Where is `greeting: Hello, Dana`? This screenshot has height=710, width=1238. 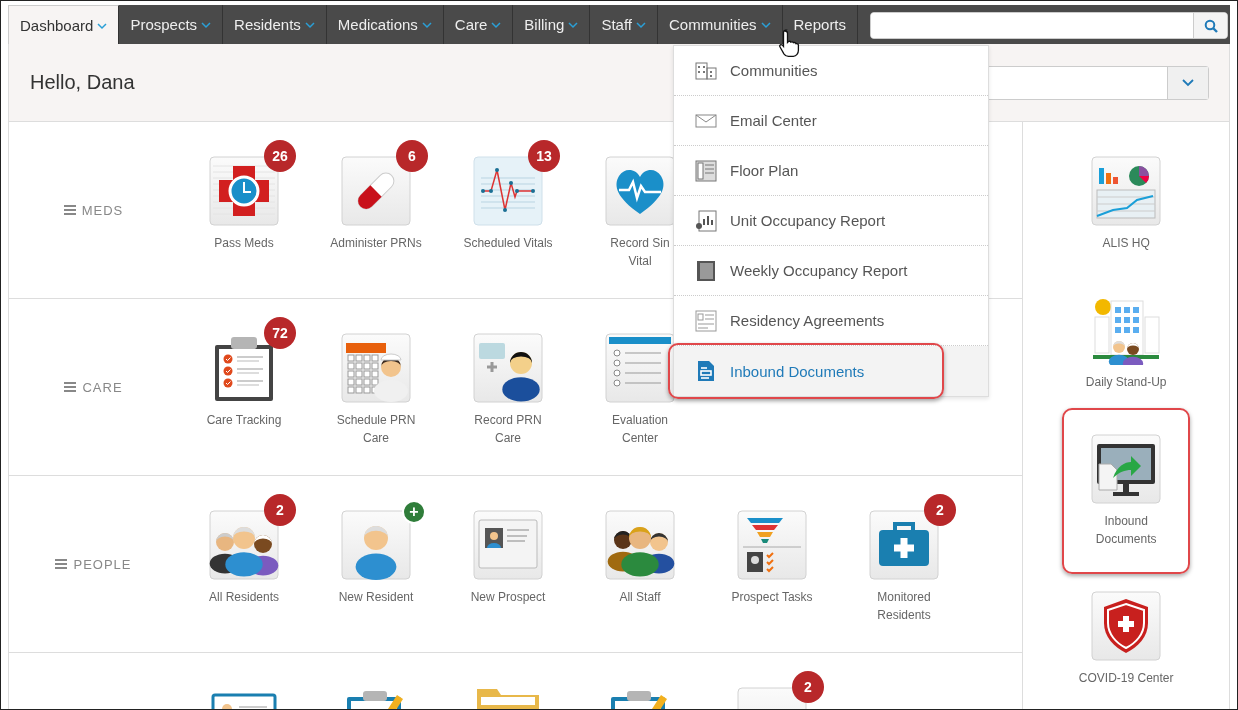
greeting: Hello, Dana is located at coordinates (82, 82).